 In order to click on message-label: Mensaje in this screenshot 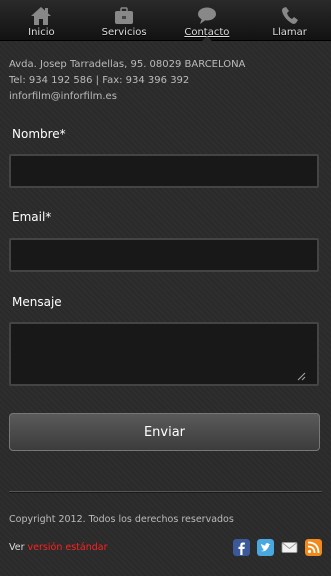, I will do `click(37, 302)`.